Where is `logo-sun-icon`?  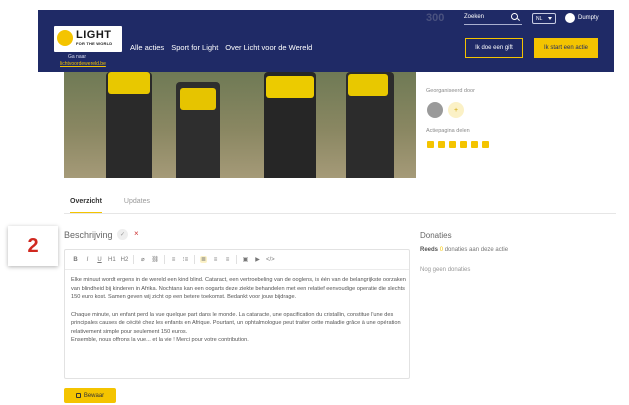
logo-sun-icon is located at coordinates (65, 38).